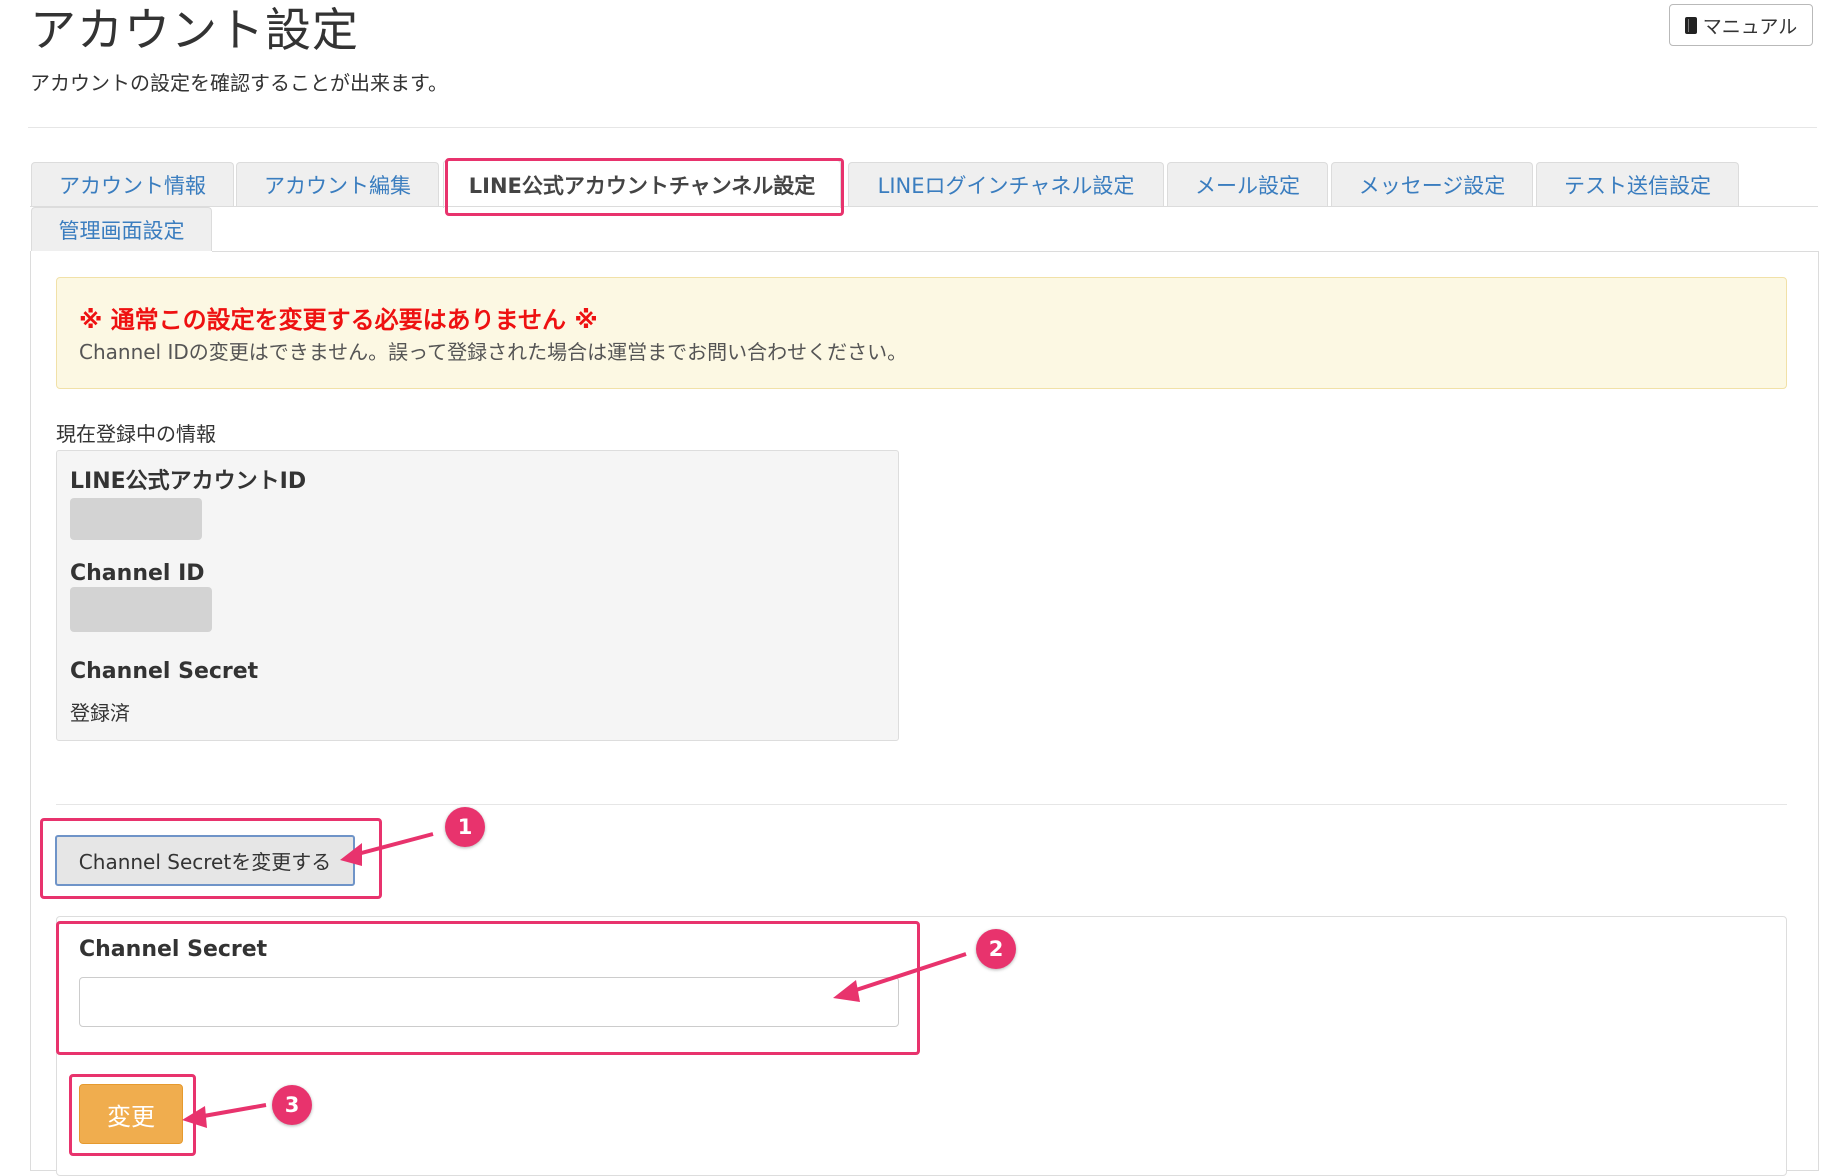 This screenshot has width=1831, height=1176. I want to click on annotation-arrows, so click(574, 980).